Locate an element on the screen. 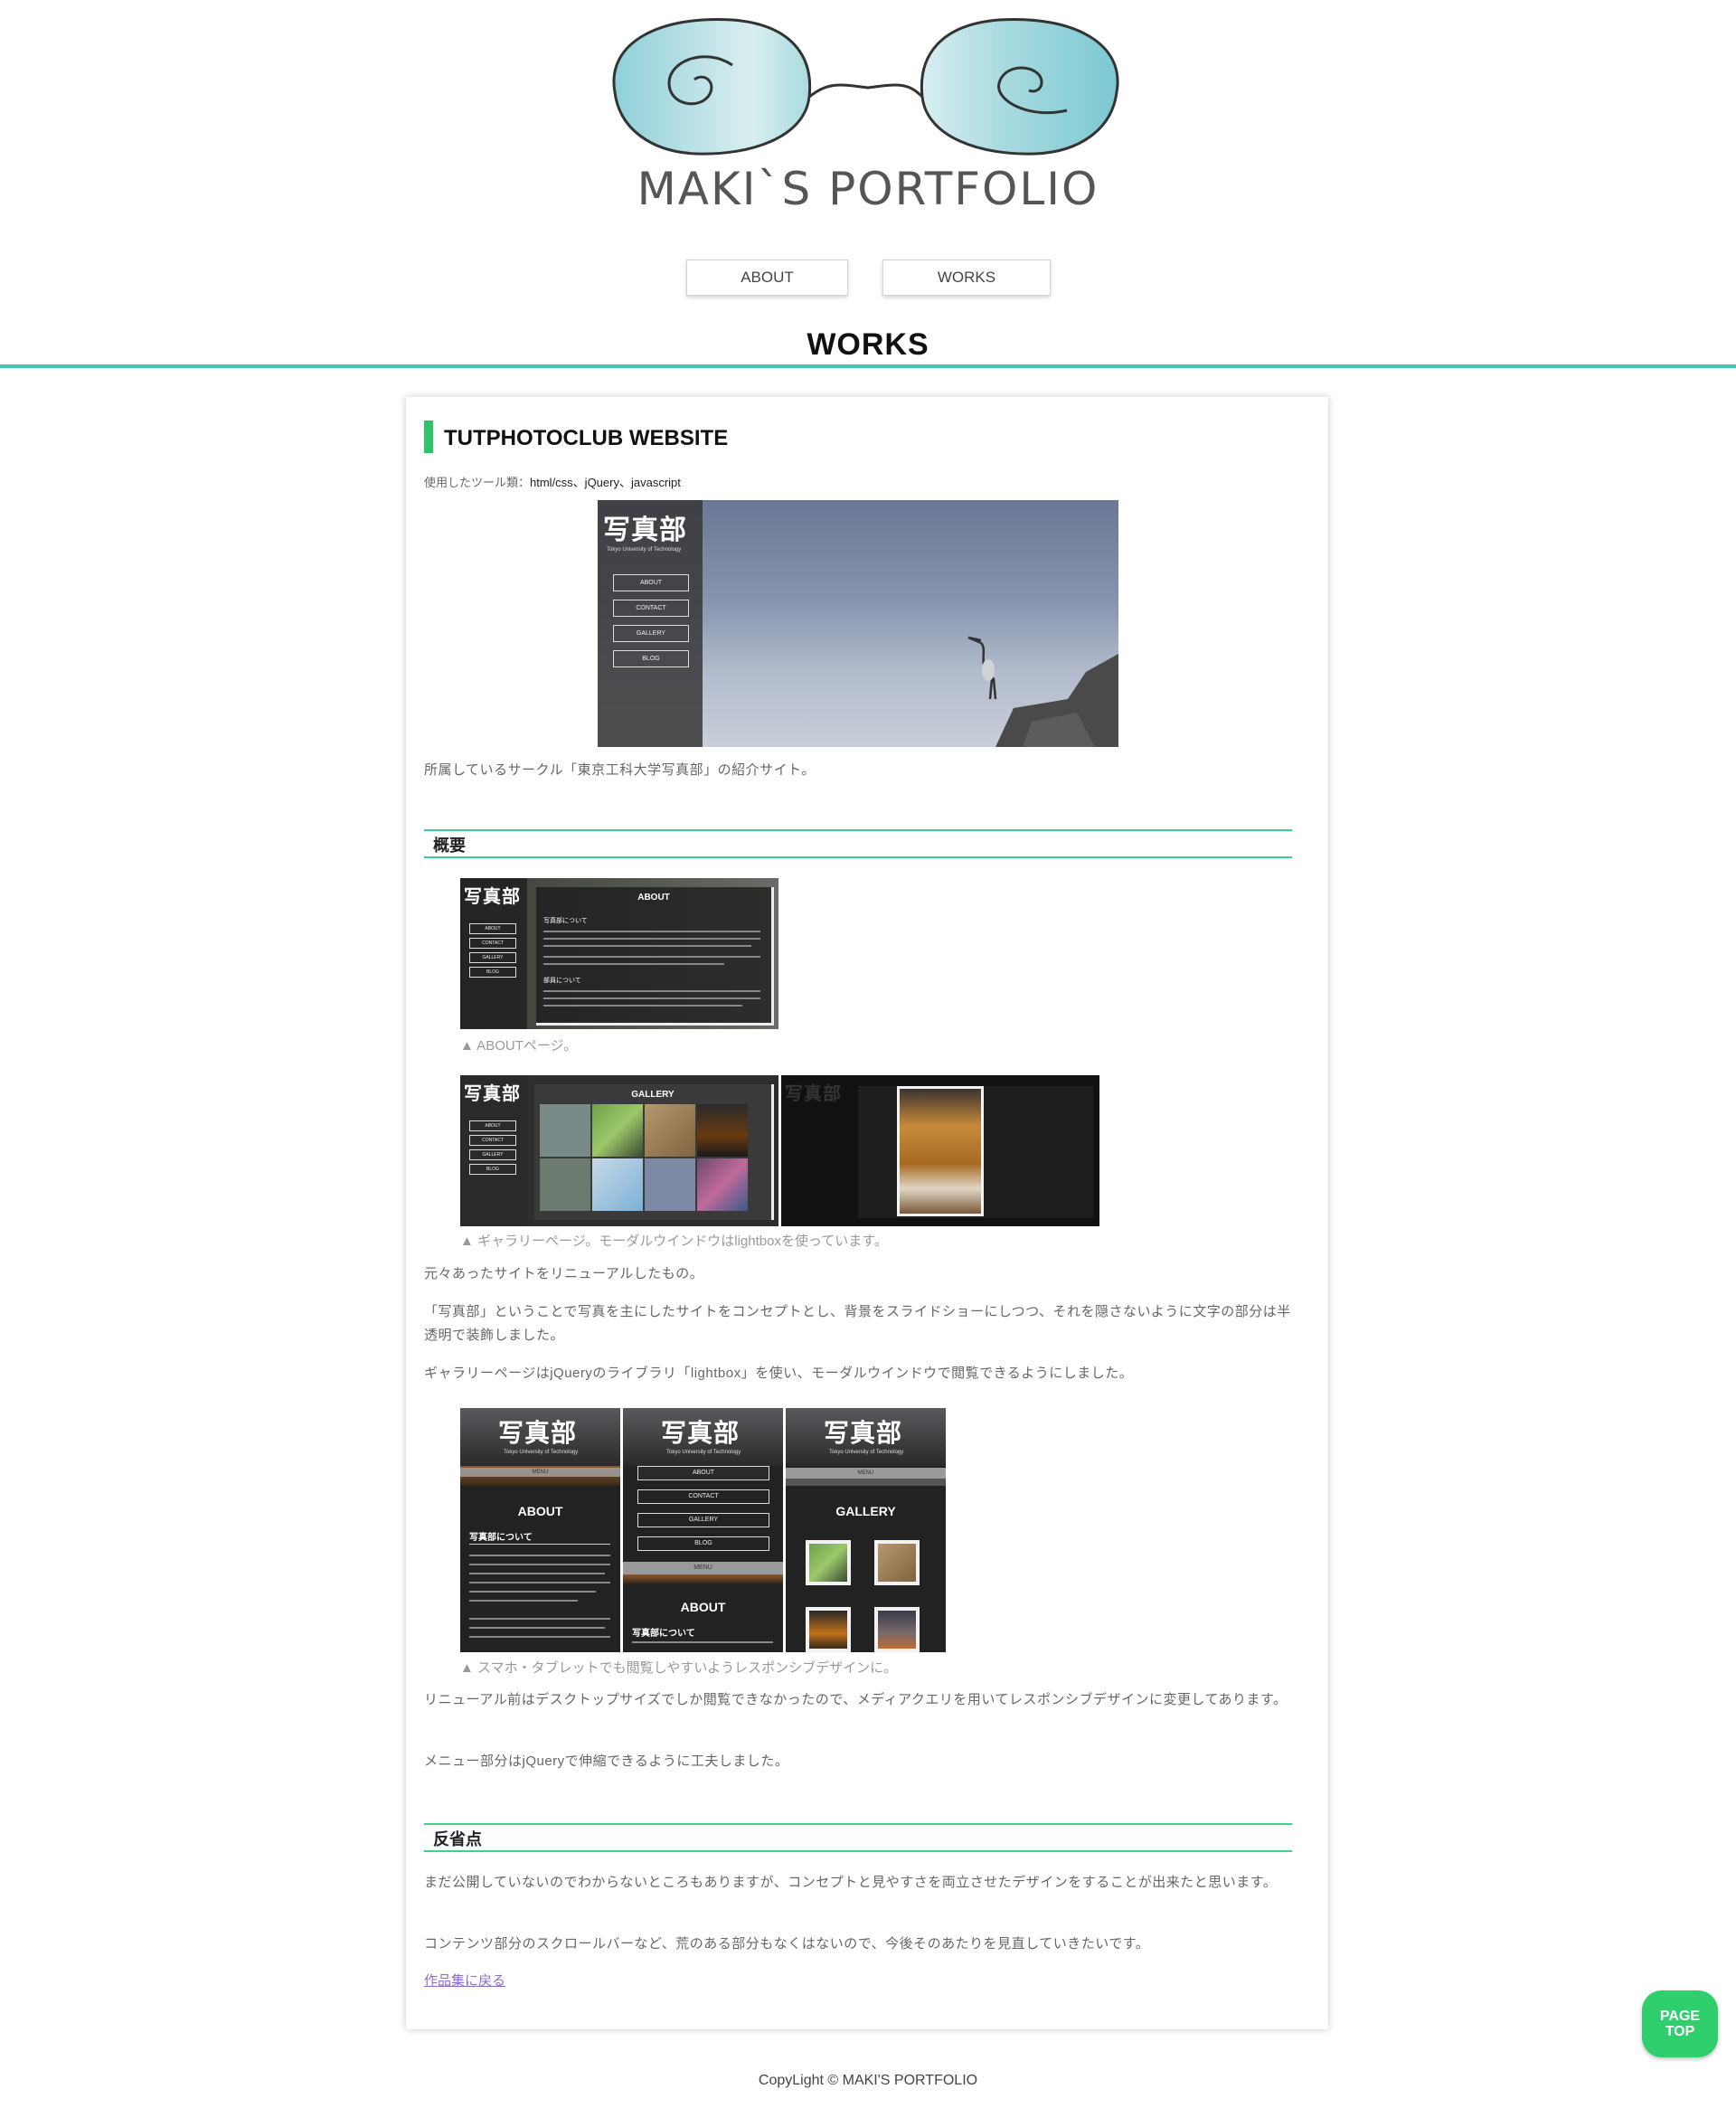  gallery-shot-sidebar: 写真部 ABOUT CONTACT GALLERY BLOG is located at coordinates (494, 1150).